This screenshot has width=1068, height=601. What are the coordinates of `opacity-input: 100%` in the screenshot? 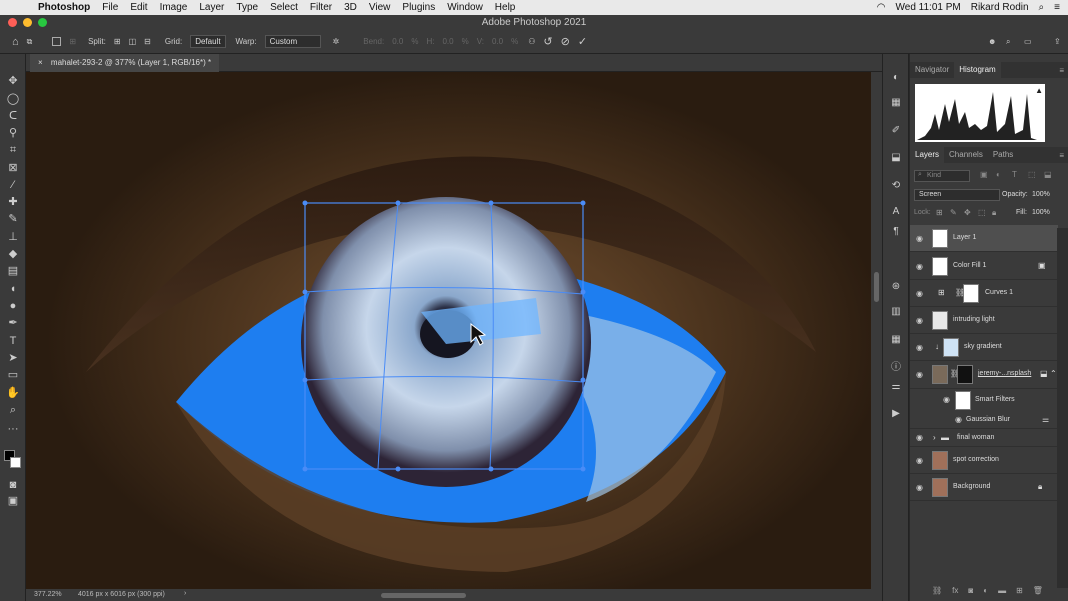 It's located at (1041, 194).